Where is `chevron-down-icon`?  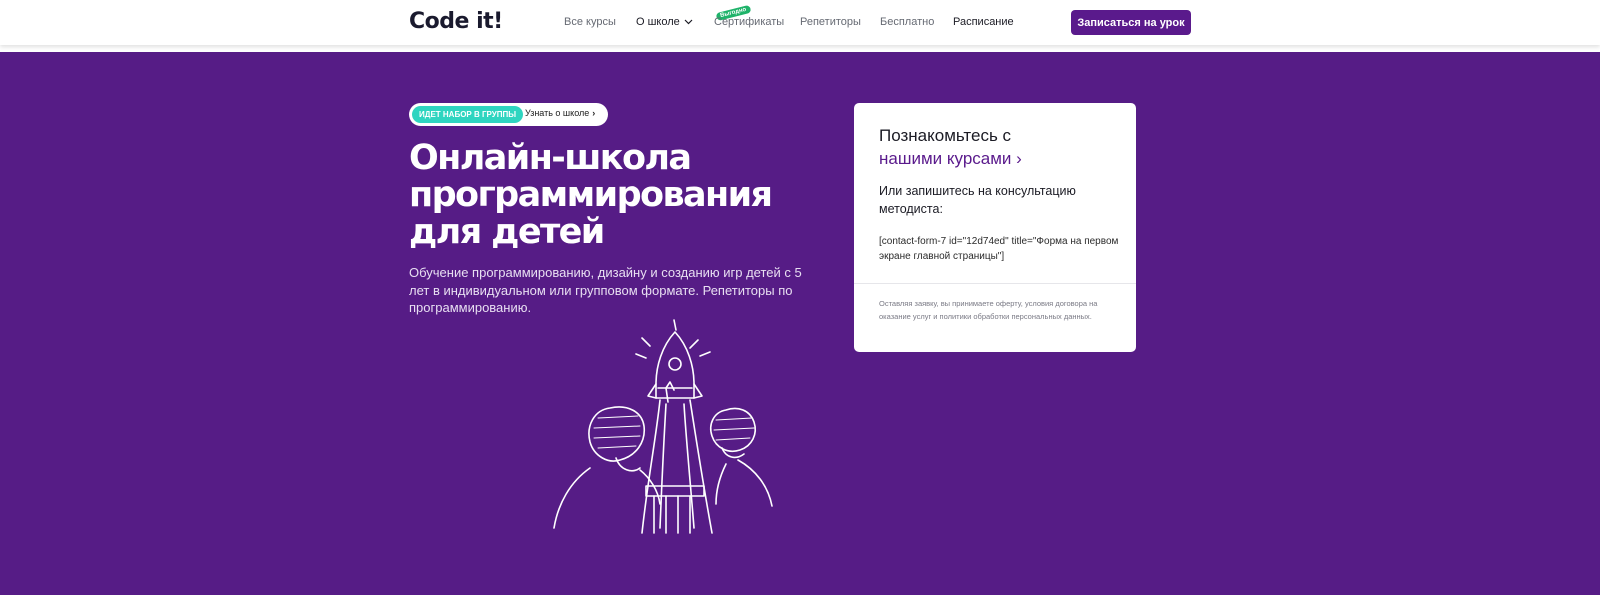
chevron-down-icon is located at coordinates (688, 22).